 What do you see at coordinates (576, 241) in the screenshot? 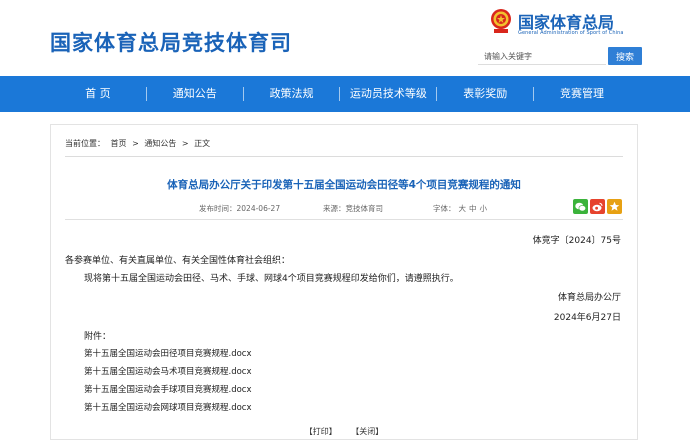
I see `document-number: 体竞字〔2024〕75号` at bounding box center [576, 241].